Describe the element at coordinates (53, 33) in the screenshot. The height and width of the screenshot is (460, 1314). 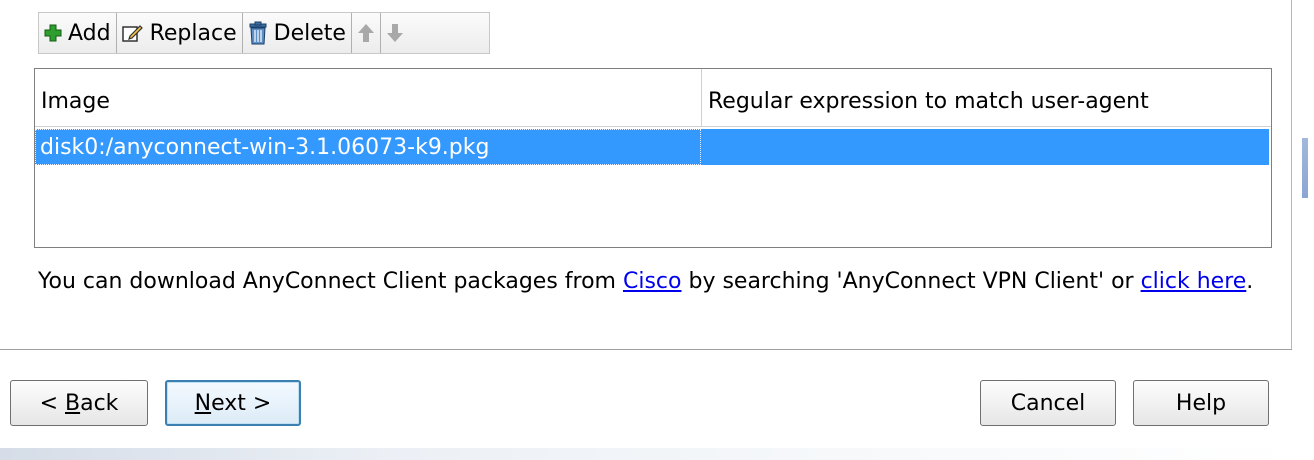
I see `plus-icon` at that location.